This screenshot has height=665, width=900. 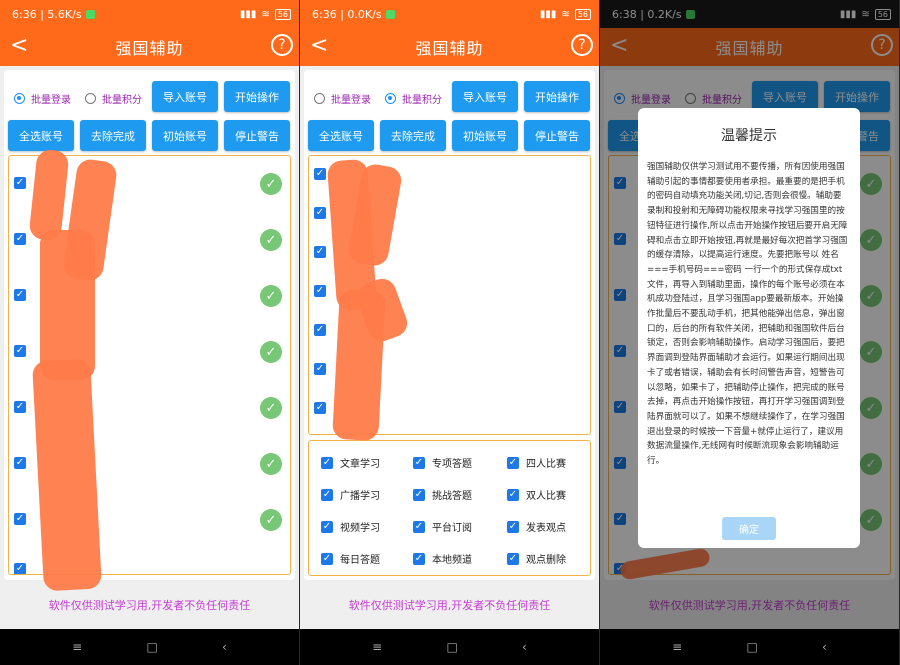 What do you see at coordinates (536, 494) in the screenshot?
I see `option-two-player-match: ✓ 双人比赛` at bounding box center [536, 494].